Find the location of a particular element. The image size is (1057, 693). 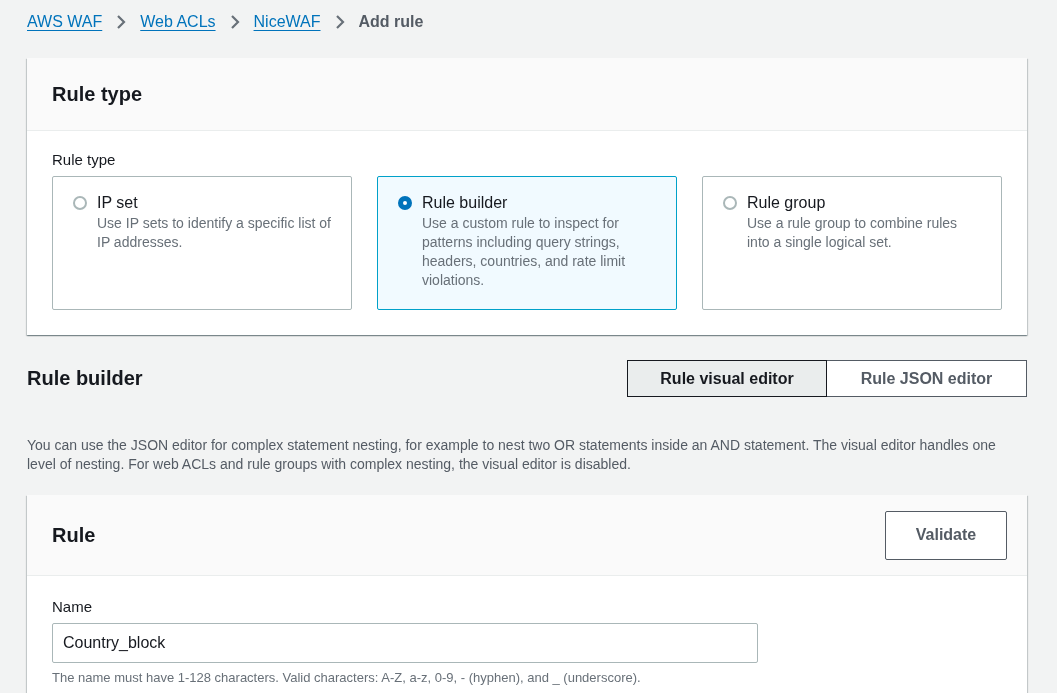

section-title: Rule builder is located at coordinates (85, 378).